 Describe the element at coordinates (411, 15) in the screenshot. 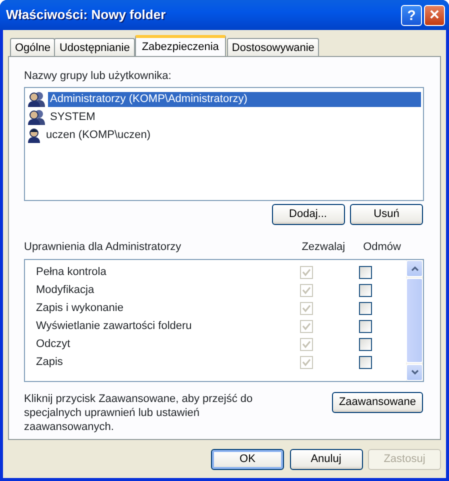

I see `help-button: ?` at that location.